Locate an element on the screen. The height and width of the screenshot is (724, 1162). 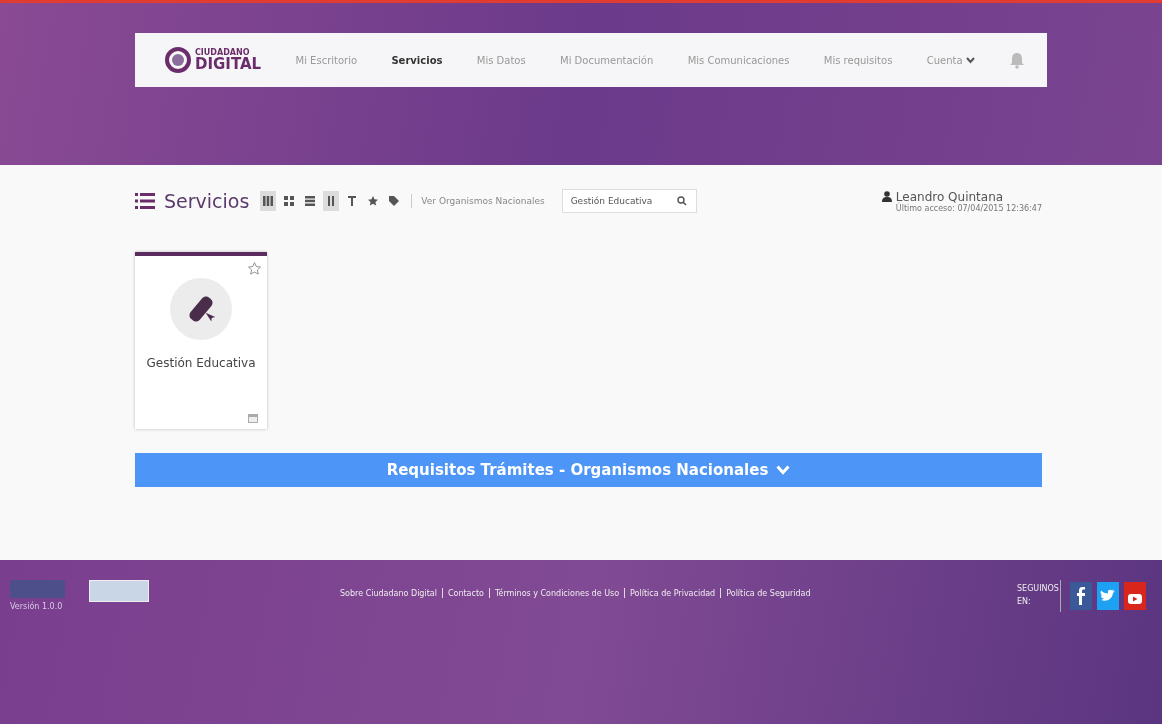
tag-icon is located at coordinates (394, 201).